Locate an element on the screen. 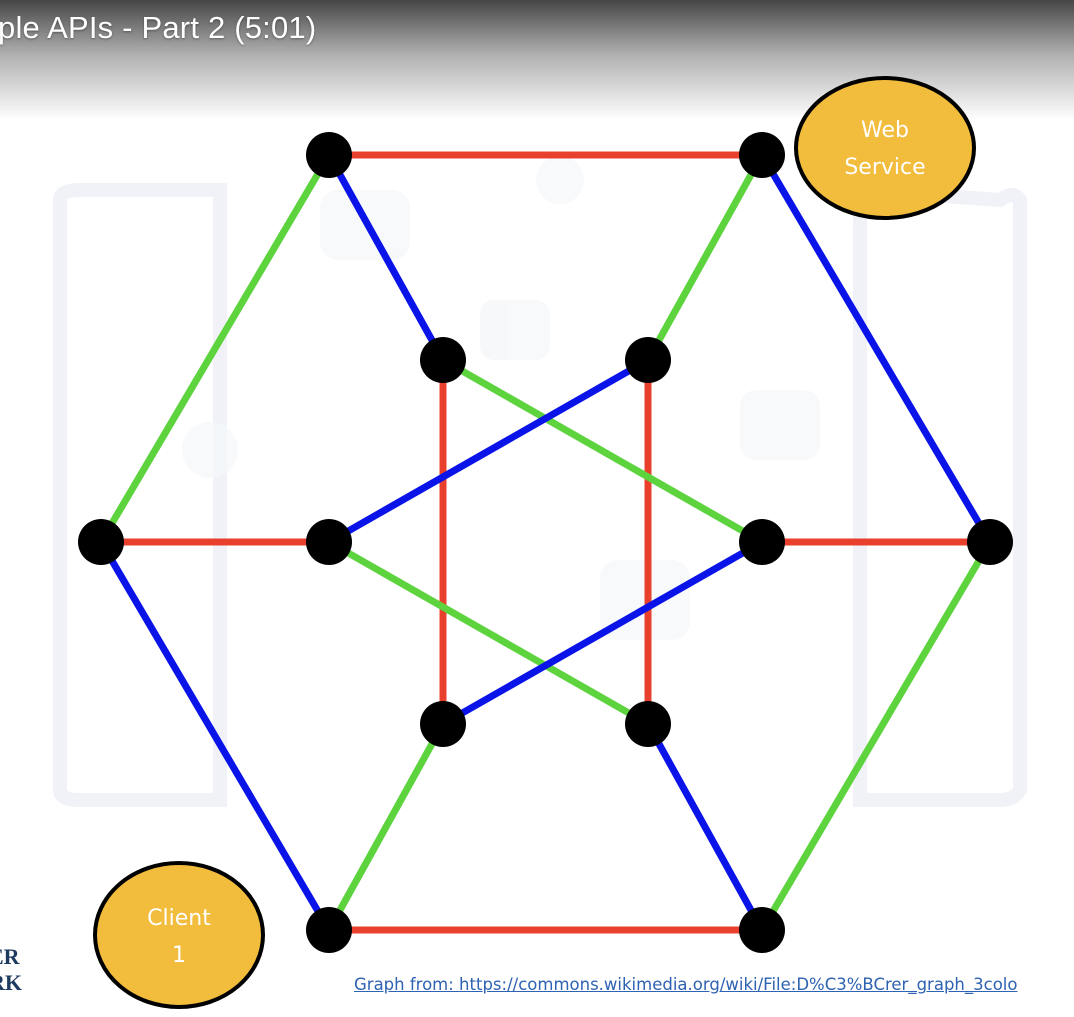 This screenshot has height=1017, width=1074. edge-blue-spoke-tl is located at coordinates (386, 257).